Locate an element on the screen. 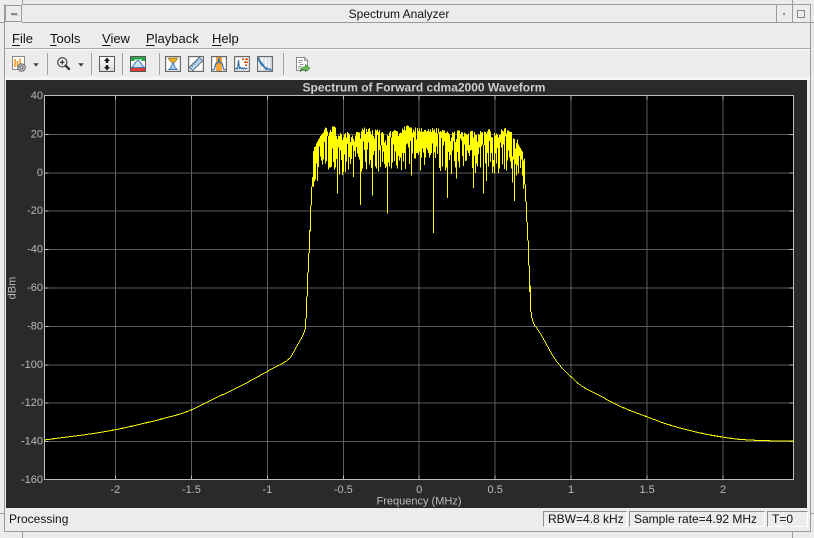 The image size is (814, 538). svg-text:Spectrum of Forward cdma2000 W: Spectrum of Forward cdma2000 Waveform is located at coordinates (424, 88).